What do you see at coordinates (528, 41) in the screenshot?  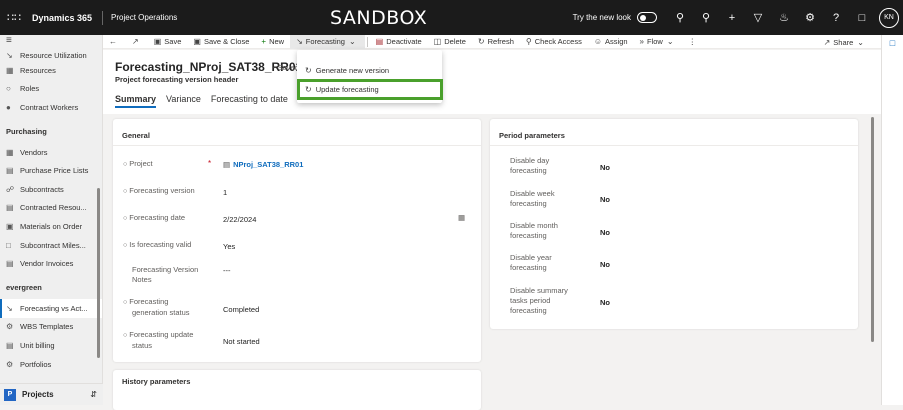 I see `key-icon: ⚲` at bounding box center [528, 41].